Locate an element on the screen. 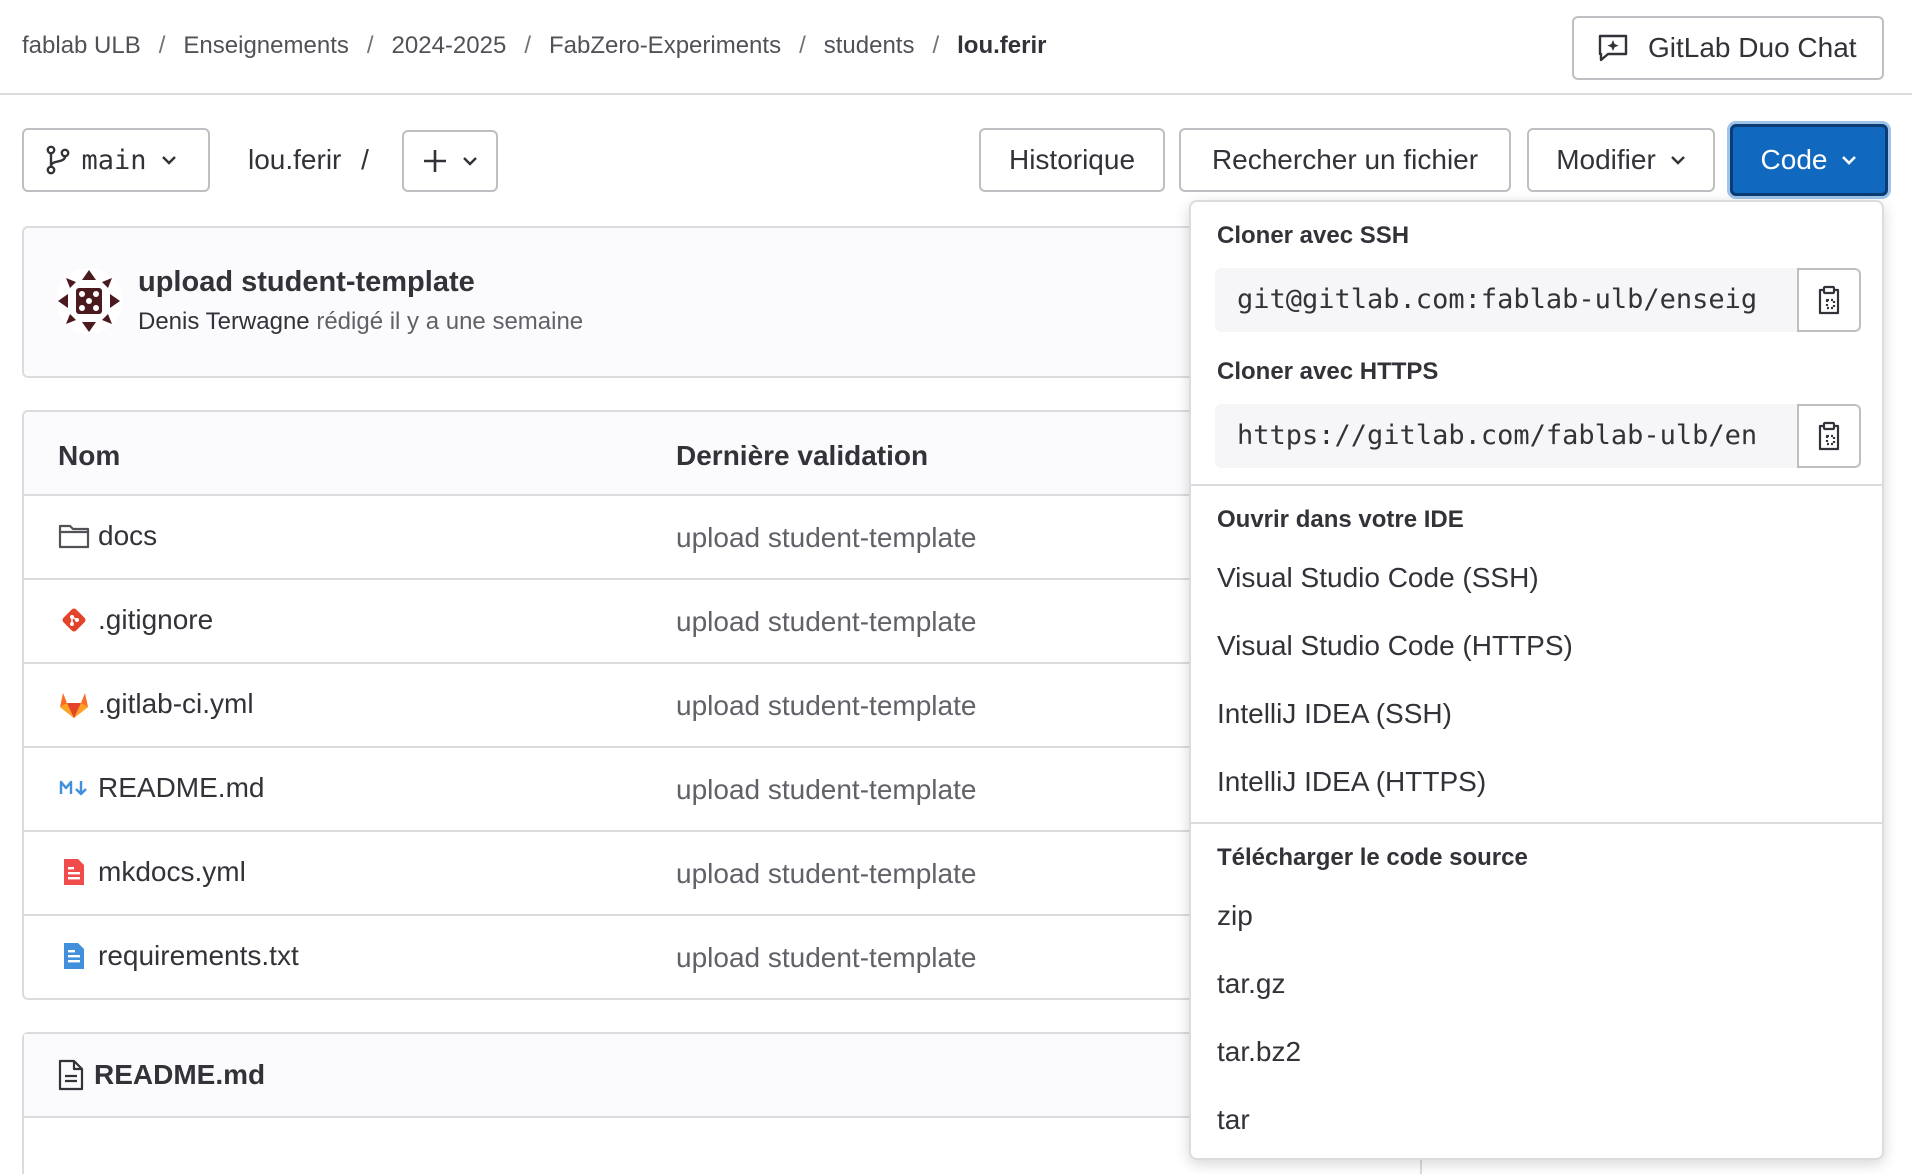 The width and height of the screenshot is (1912, 1174). breadcrumb-item-fablab: fablab ULB is located at coordinates (81, 46).